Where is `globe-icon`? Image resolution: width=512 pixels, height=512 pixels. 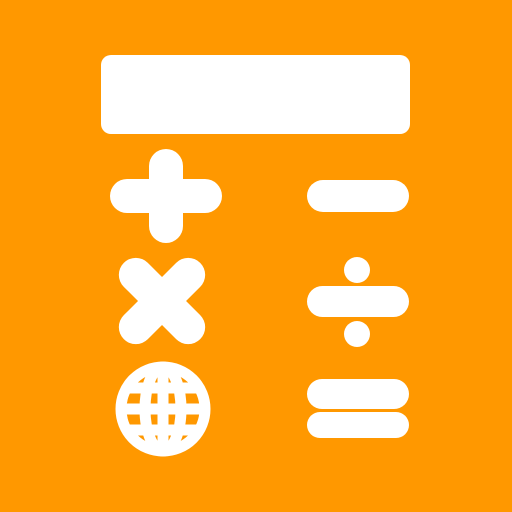 globe-icon is located at coordinates (163, 409).